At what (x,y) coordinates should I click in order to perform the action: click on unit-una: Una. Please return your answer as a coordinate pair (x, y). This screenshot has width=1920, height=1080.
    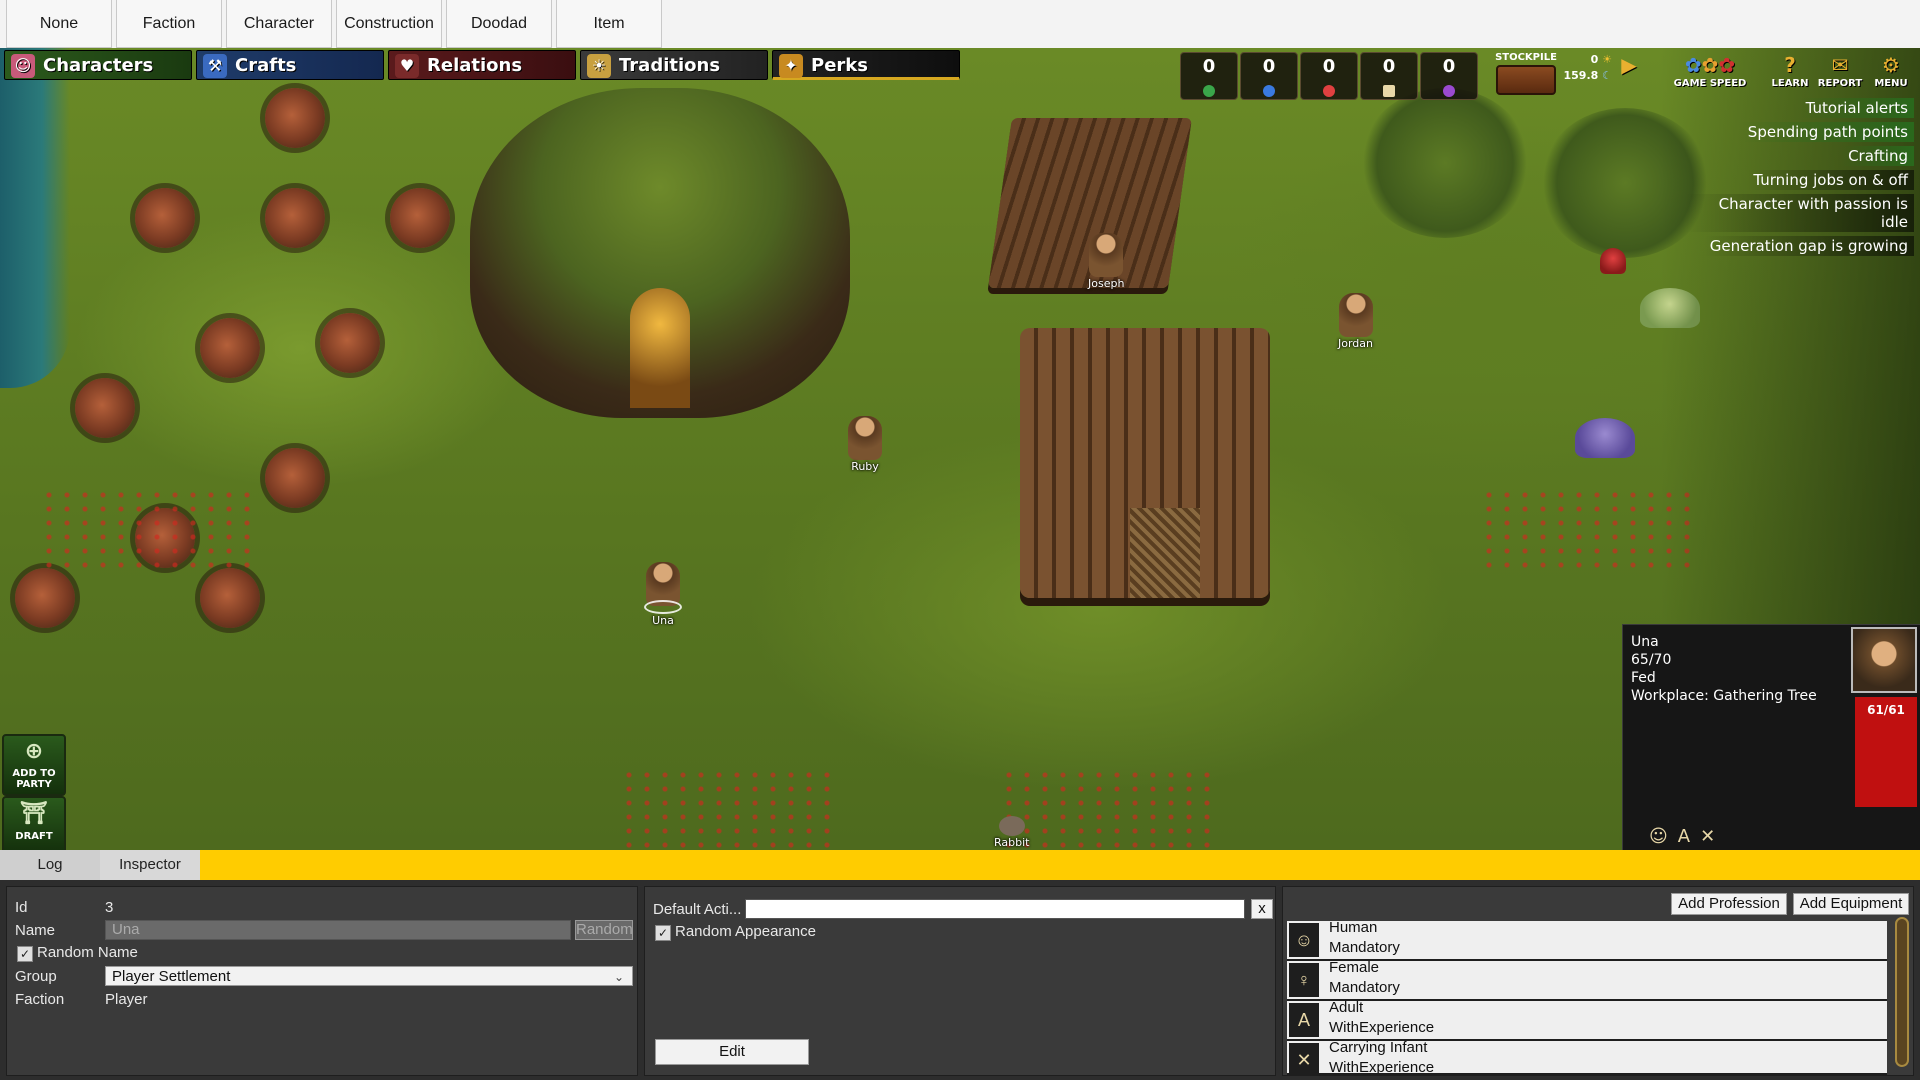
    Looking at the image, I should click on (663, 594).